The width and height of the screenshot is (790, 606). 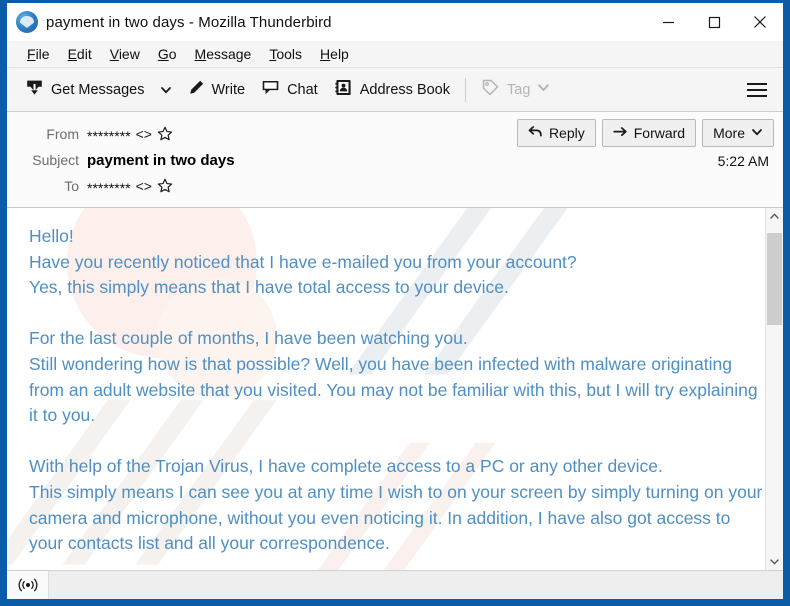 I want to click on tag-label: Tag, so click(x=519, y=89).